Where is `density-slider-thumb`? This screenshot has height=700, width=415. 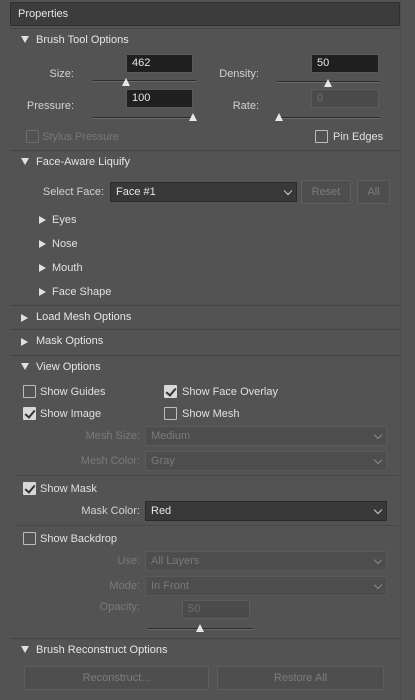
density-slider-thumb is located at coordinates (328, 83).